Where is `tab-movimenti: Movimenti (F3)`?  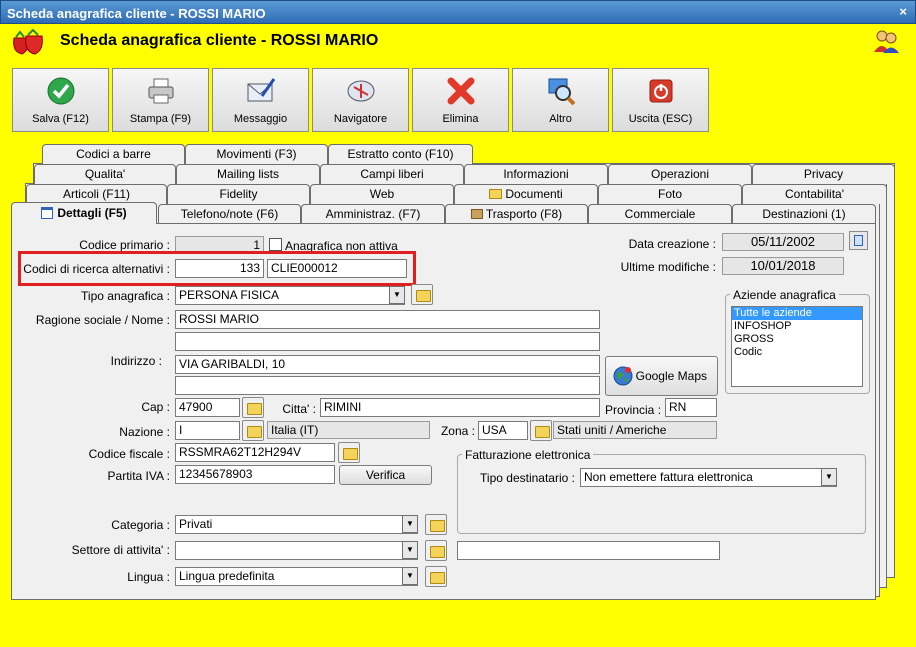
tab-movimenti: Movimenti (F3) is located at coordinates (256, 154).